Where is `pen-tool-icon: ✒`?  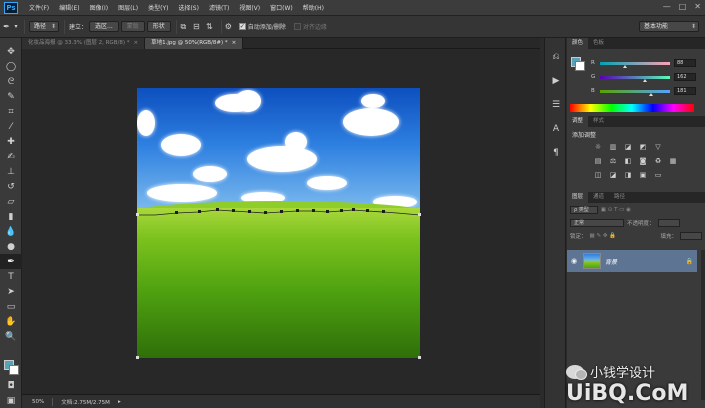 pen-tool-icon: ✒ is located at coordinates (11, 261).